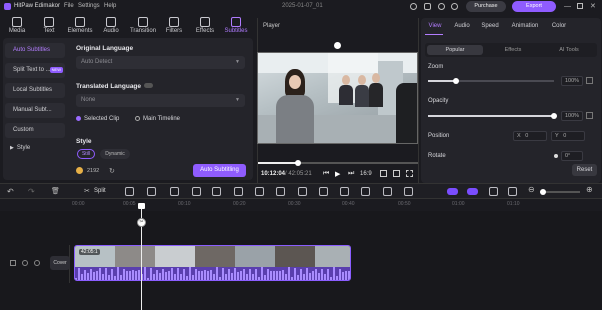 This screenshot has height=310, width=602. What do you see at coordinates (323, 191) in the screenshot?
I see `mask-icon` at bounding box center [323, 191].